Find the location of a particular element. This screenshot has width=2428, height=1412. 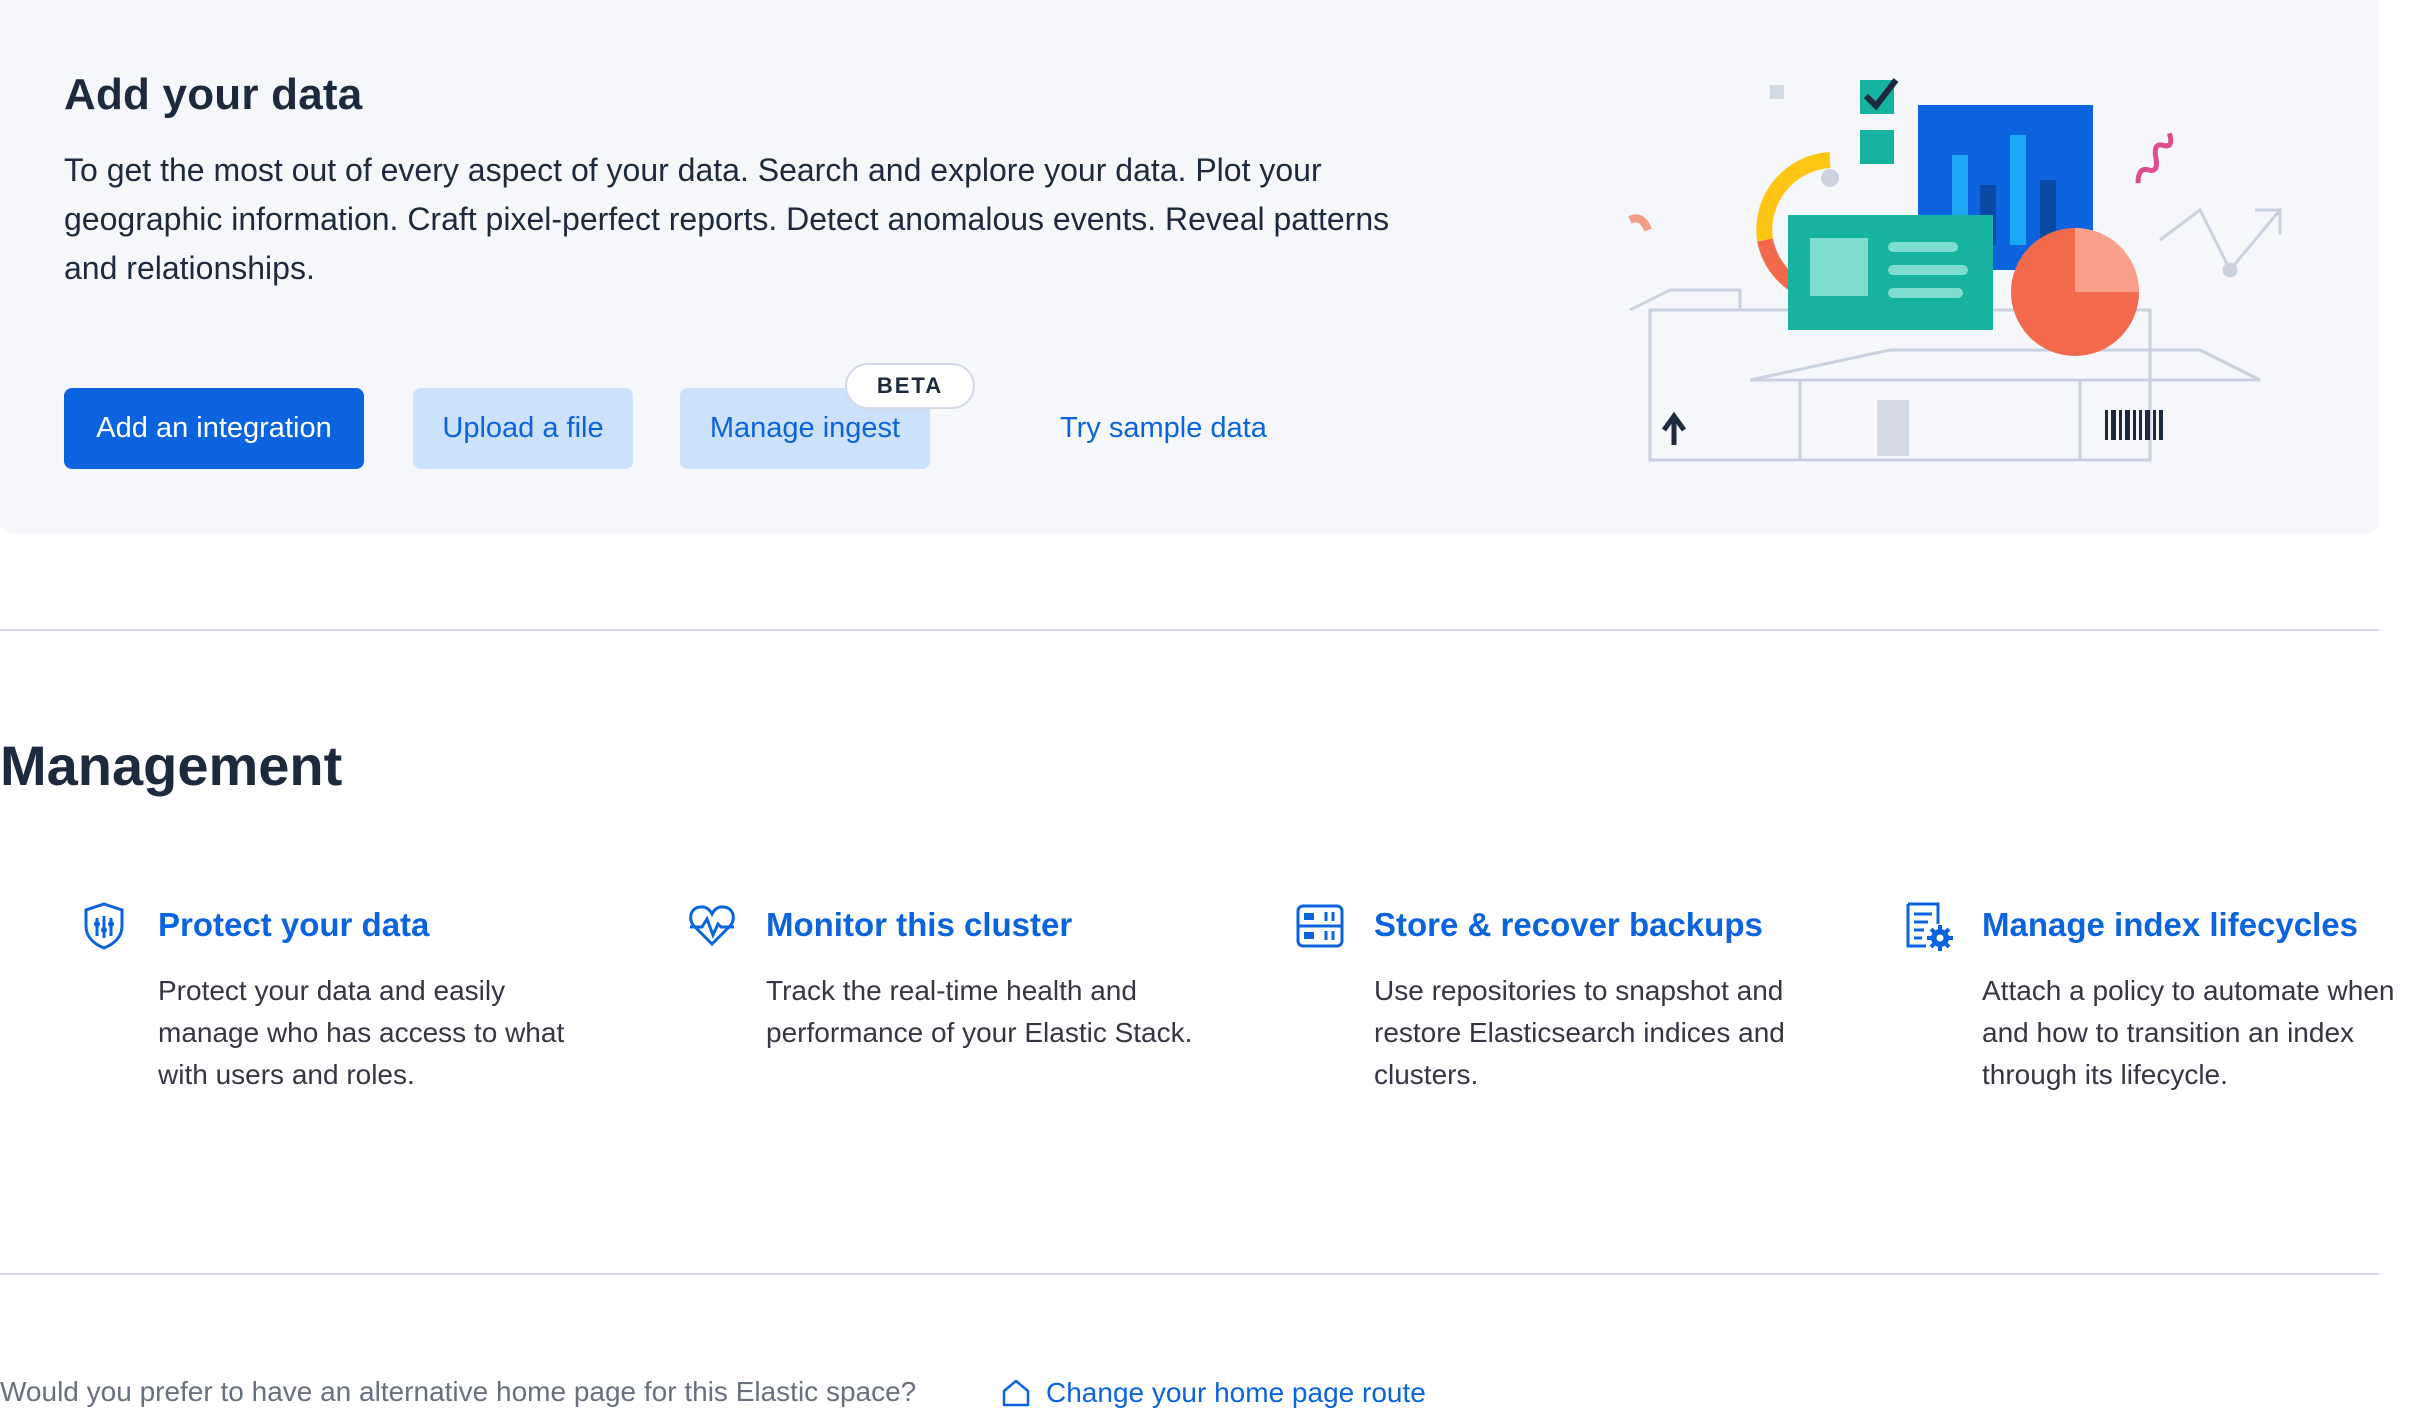

upload-file-button: Upload a file is located at coordinates (523, 428).